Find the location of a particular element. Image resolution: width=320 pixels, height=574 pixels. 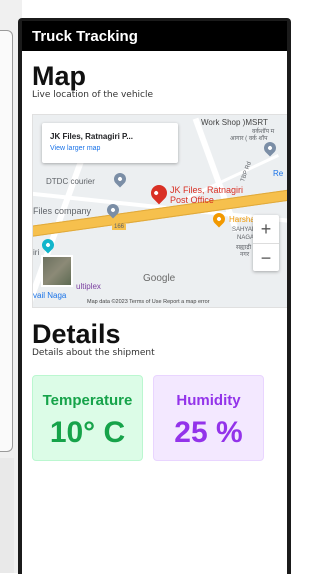

satellite-layer-toggle is located at coordinates (57, 271).